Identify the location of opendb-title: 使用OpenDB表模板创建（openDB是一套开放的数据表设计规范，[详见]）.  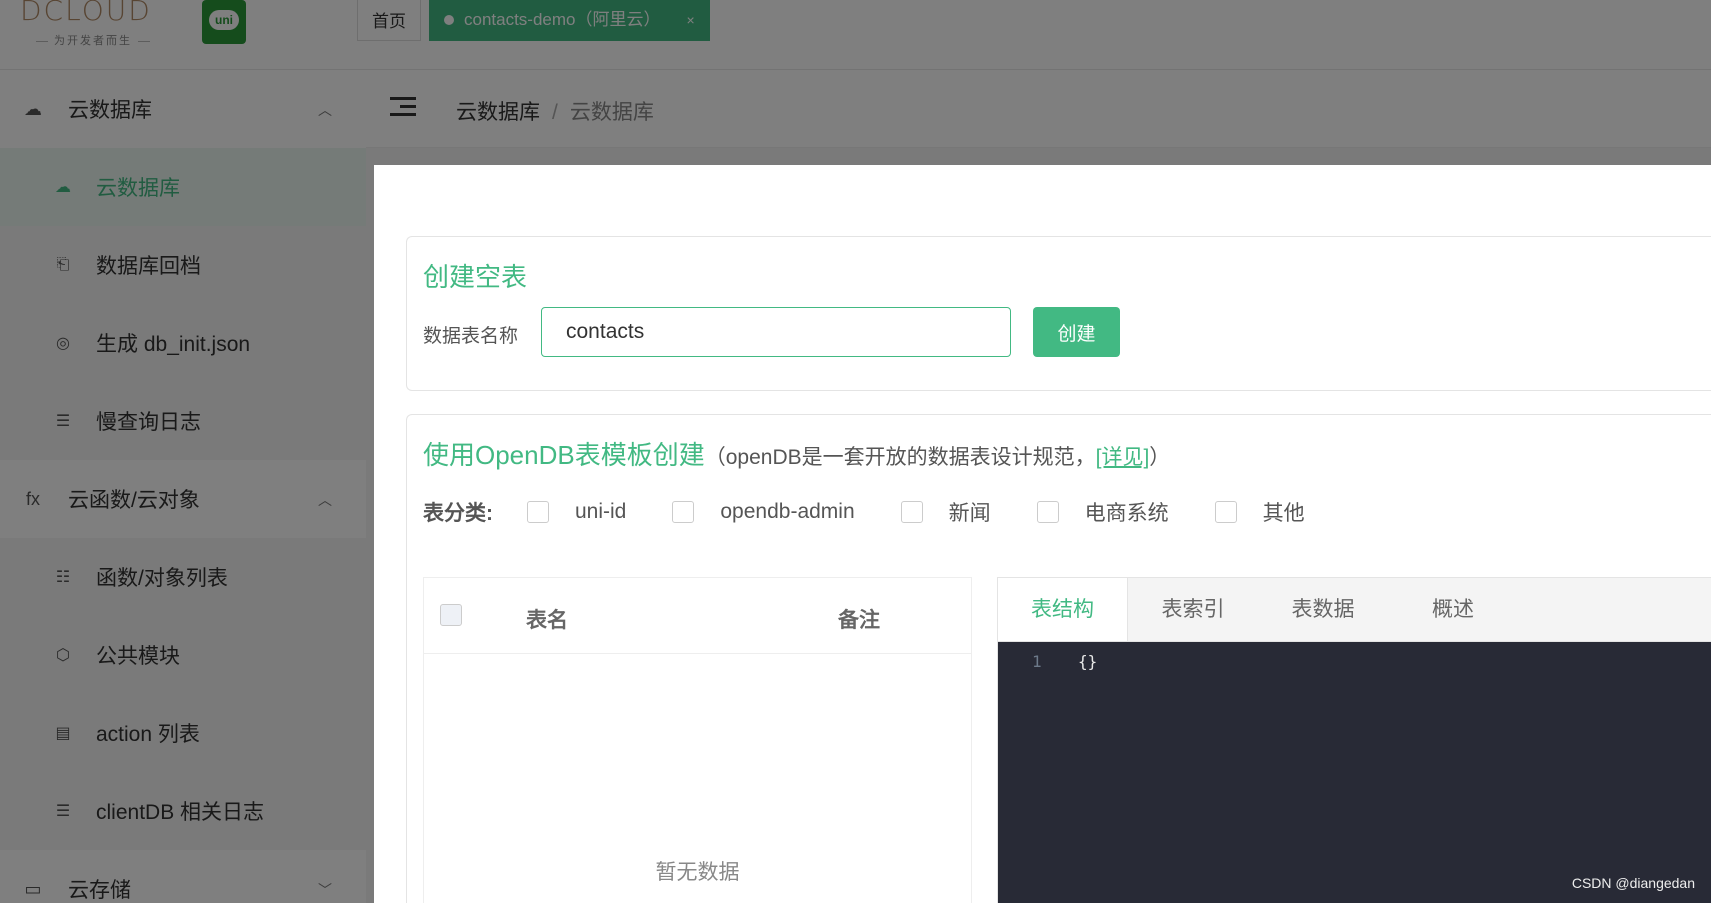
(796, 453).